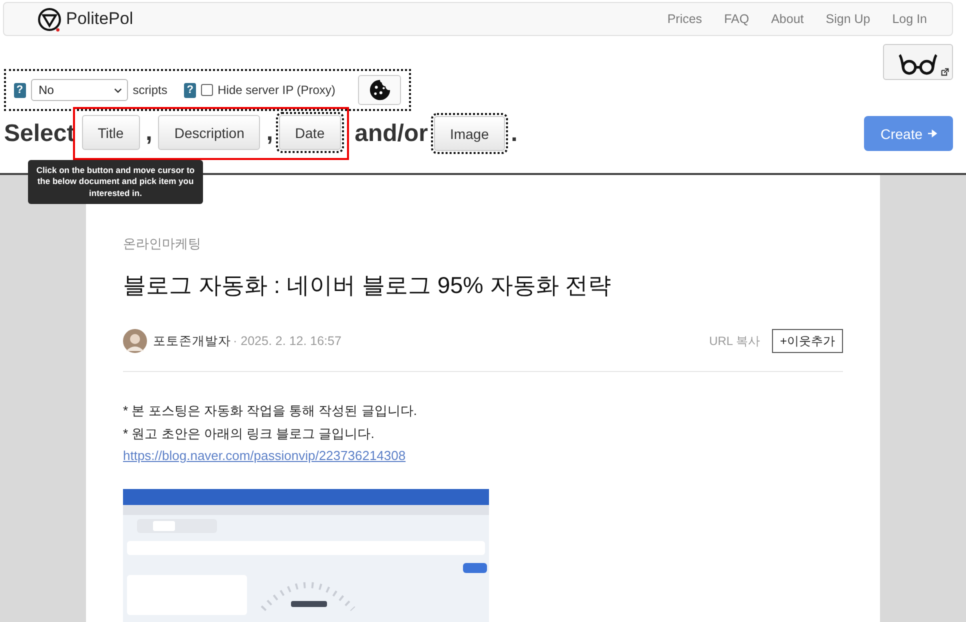 The image size is (966, 622). What do you see at coordinates (209, 132) in the screenshot?
I see `pick-button: Description` at bounding box center [209, 132].